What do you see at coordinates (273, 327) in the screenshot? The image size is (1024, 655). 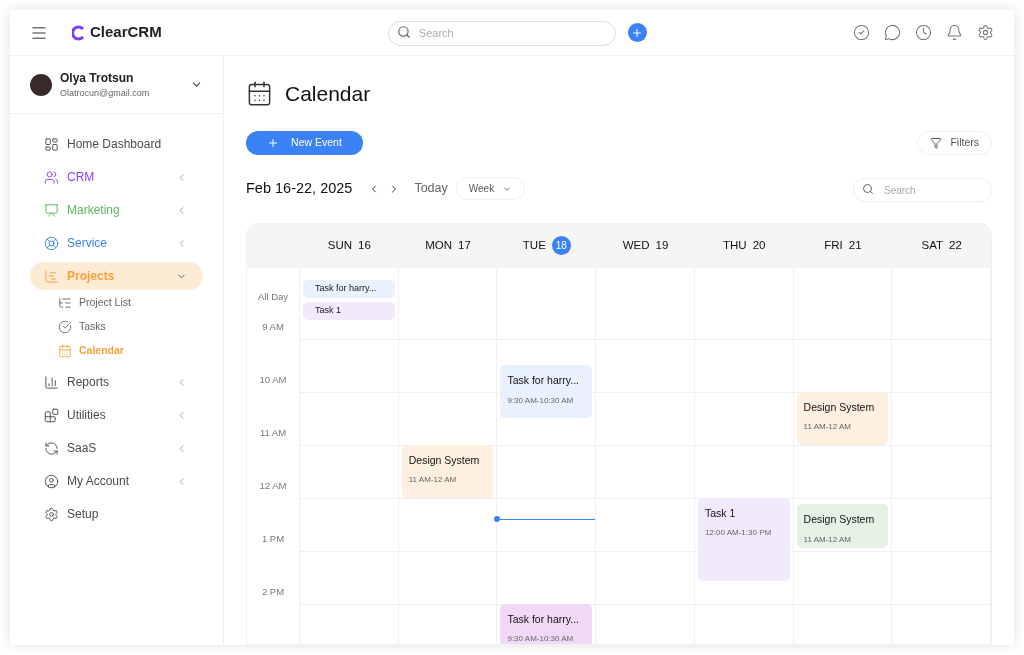 I see `hour-label: 9 AM` at bounding box center [273, 327].